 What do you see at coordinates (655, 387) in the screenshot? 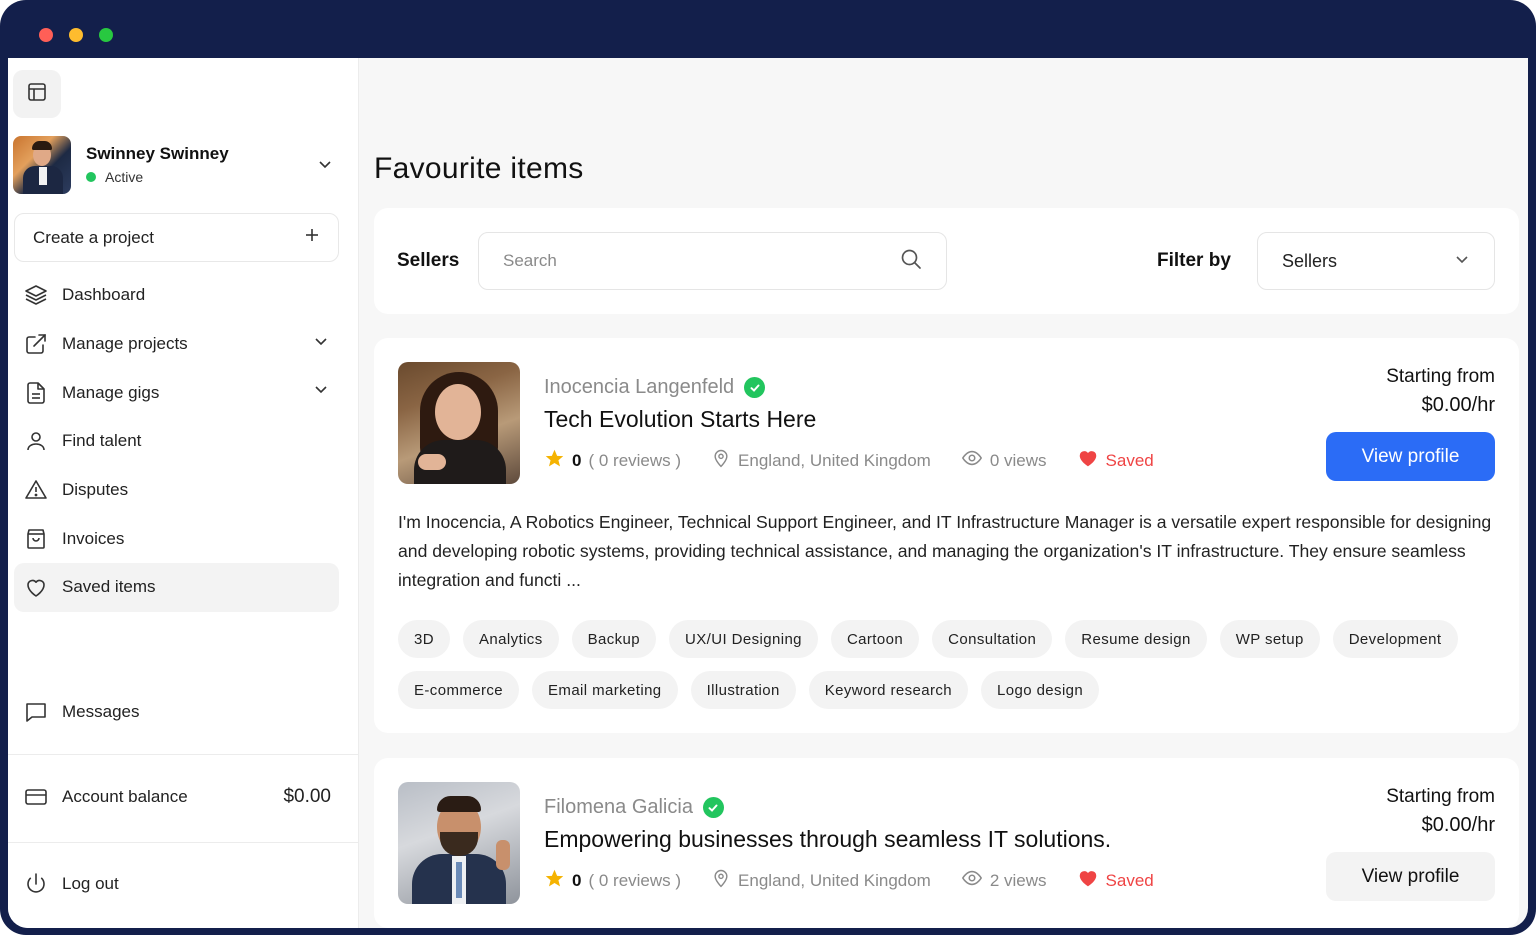
I see `seller-name: Inocencia Langenfeld` at bounding box center [655, 387].